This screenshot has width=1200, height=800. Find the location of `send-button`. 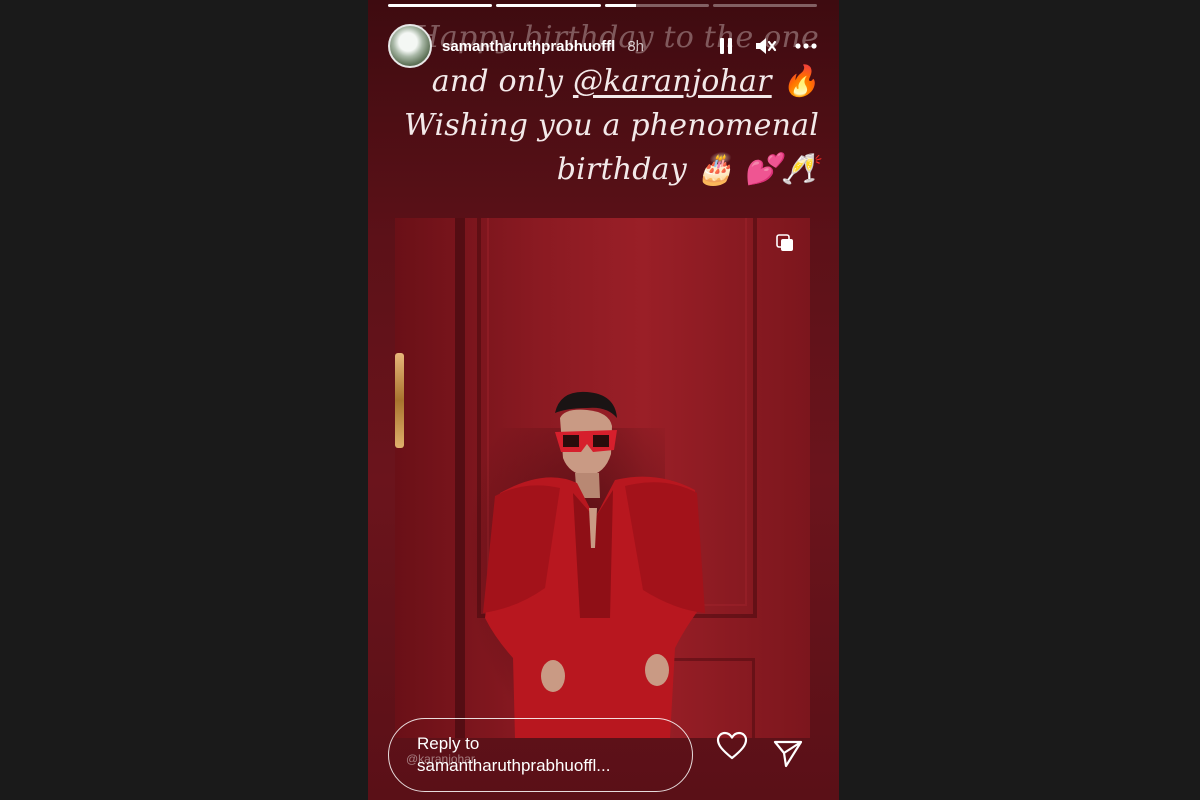

send-button is located at coordinates (788, 754).